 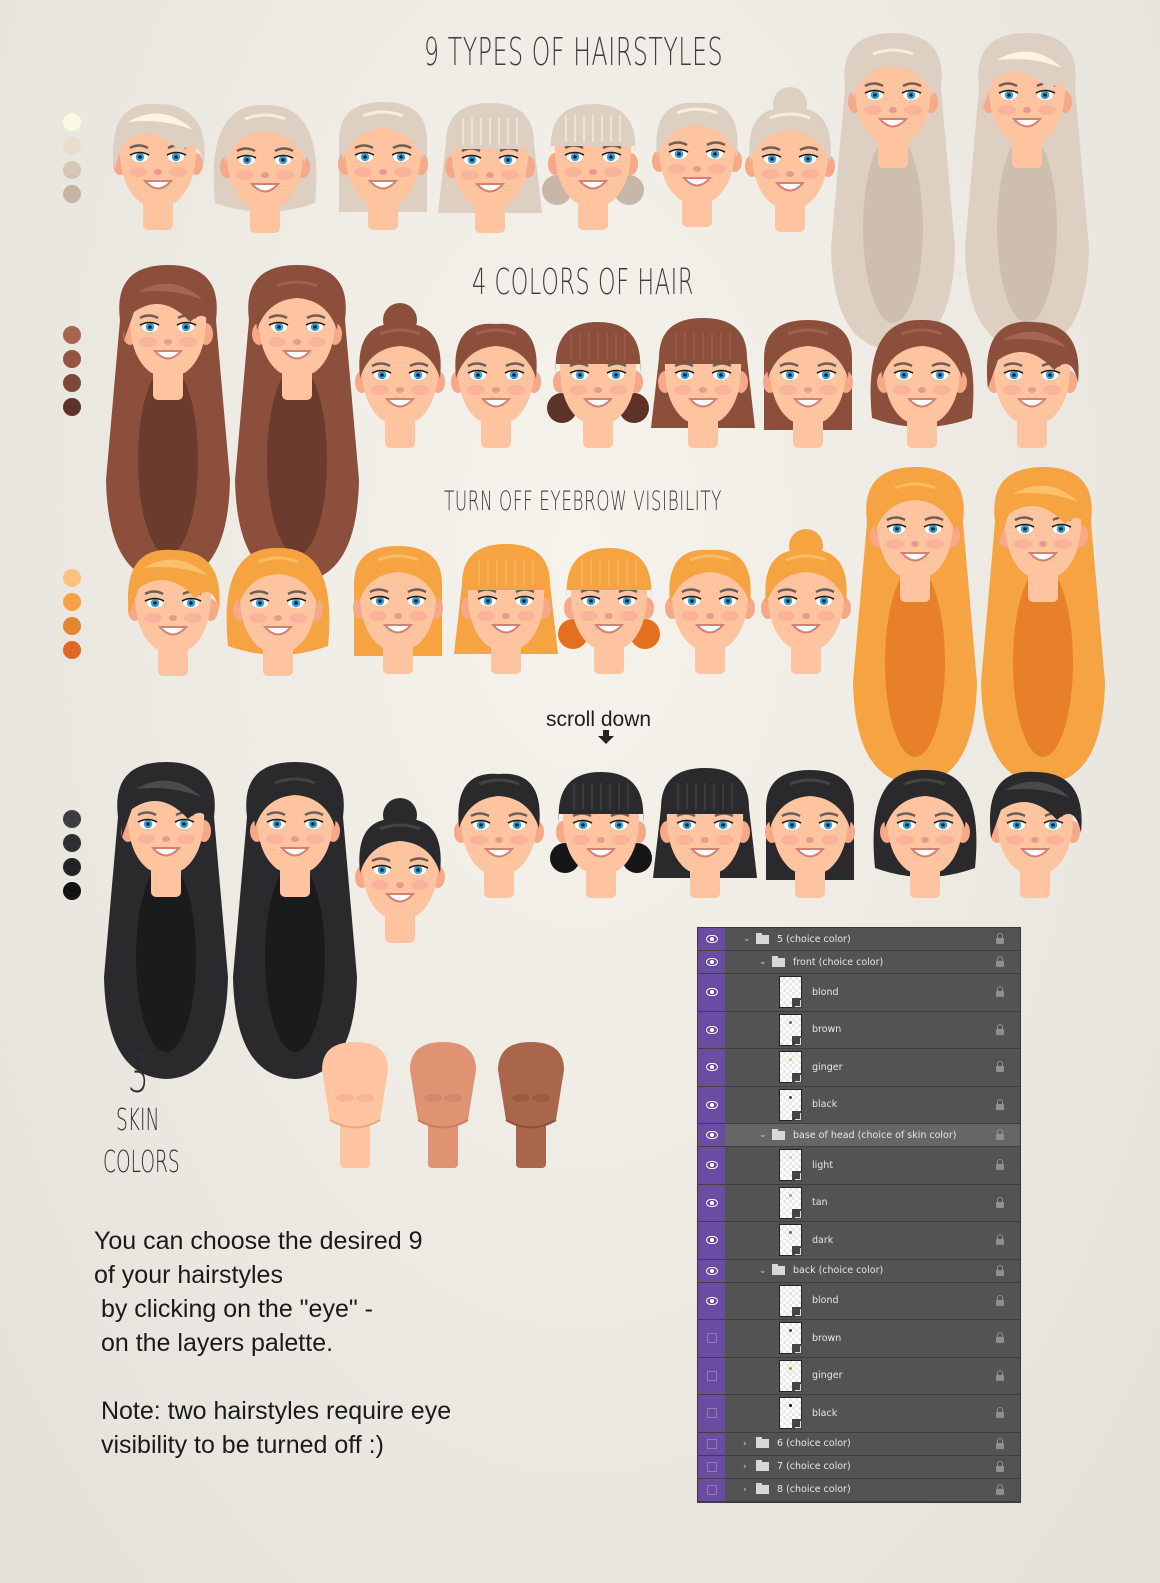 What do you see at coordinates (278, 611) in the screenshot?
I see `head-ginger-bob` at bounding box center [278, 611].